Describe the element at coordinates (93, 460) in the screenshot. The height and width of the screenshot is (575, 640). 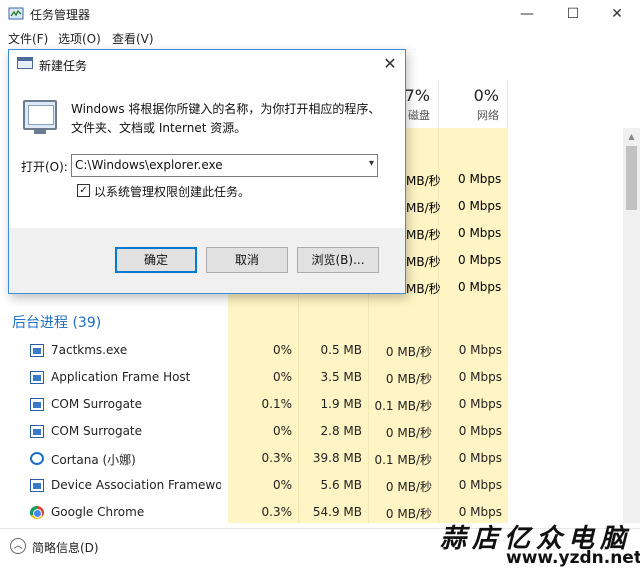
I see `process-name: Cortana (小娜)` at that location.